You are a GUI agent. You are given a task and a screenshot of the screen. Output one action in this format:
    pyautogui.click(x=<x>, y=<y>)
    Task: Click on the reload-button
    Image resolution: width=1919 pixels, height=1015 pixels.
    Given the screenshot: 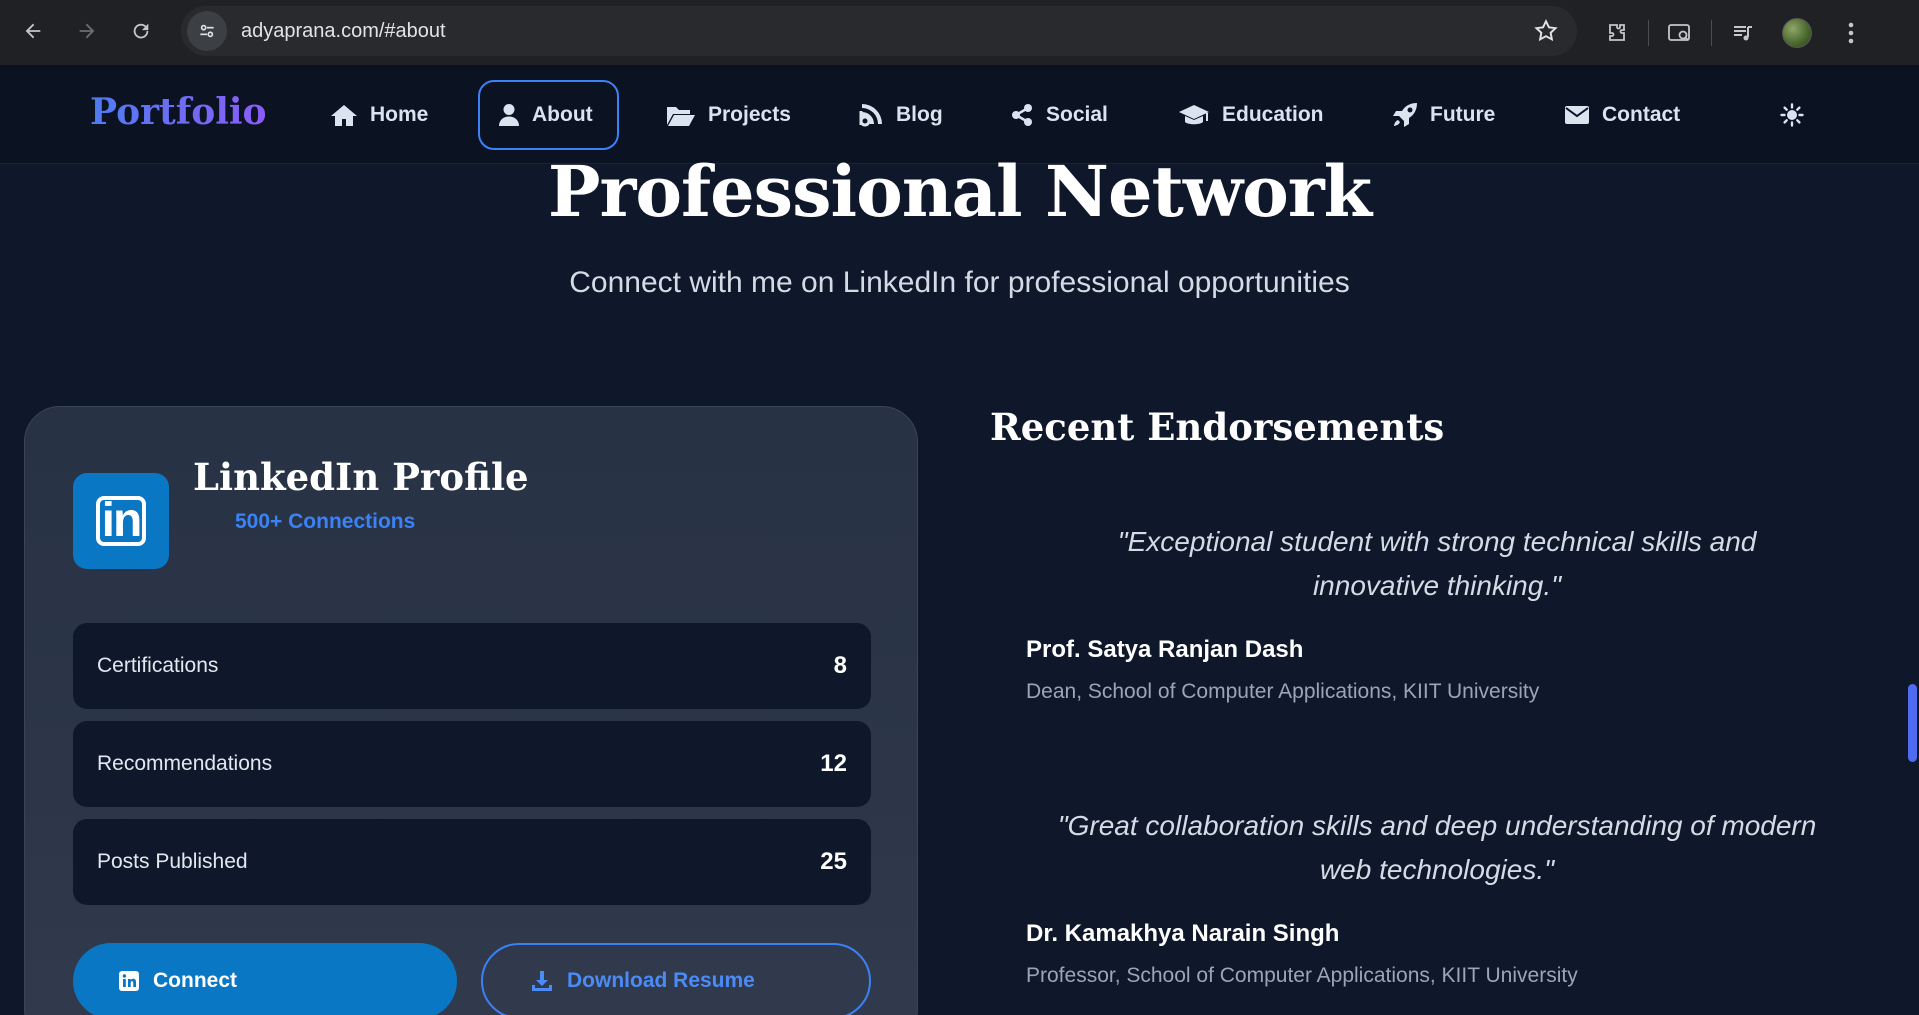 What is the action you would take?
    pyautogui.click(x=141, y=31)
    